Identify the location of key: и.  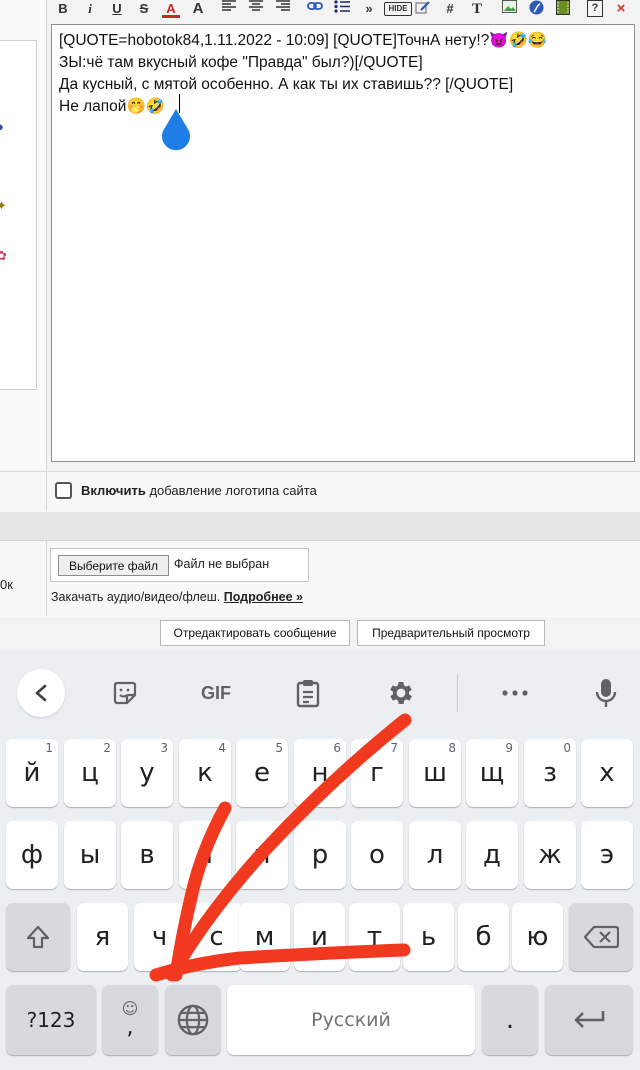
(319, 937).